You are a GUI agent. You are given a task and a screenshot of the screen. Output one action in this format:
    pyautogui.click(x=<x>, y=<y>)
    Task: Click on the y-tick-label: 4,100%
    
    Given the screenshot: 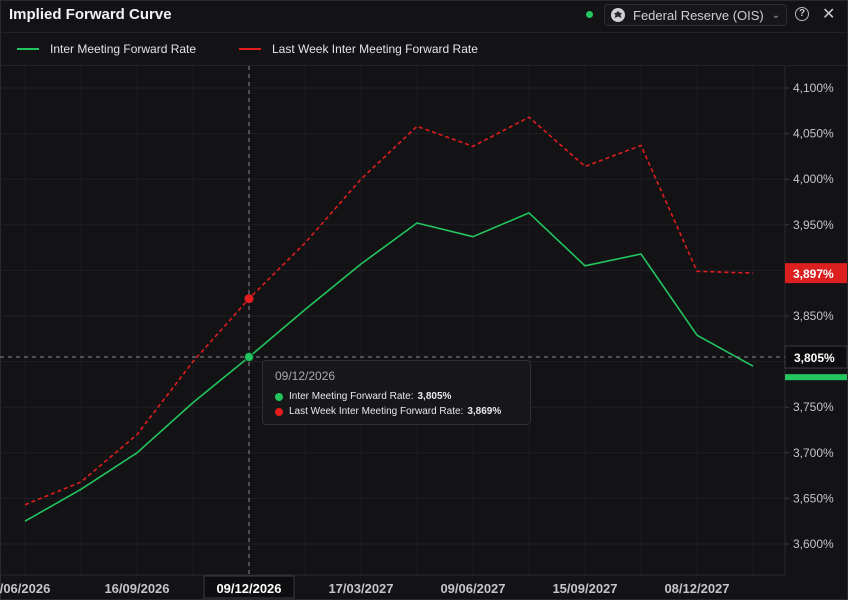 What is the action you would take?
    pyautogui.click(x=813, y=88)
    